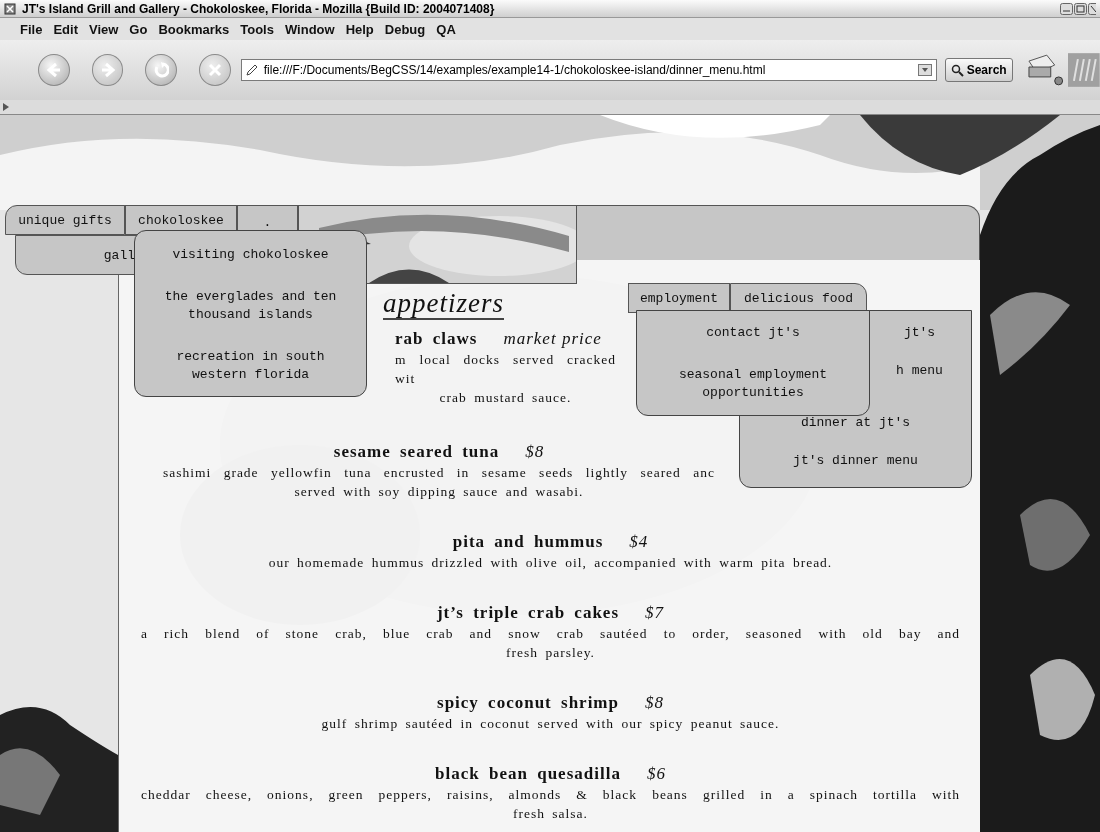 This screenshot has height=832, width=1100. What do you see at coordinates (258, 8) in the screenshot?
I see `window-title: JT's Island Grill and Gallery - Chokoloskee, Florida - Mozilla {Build ID: 2004071408}` at bounding box center [258, 8].